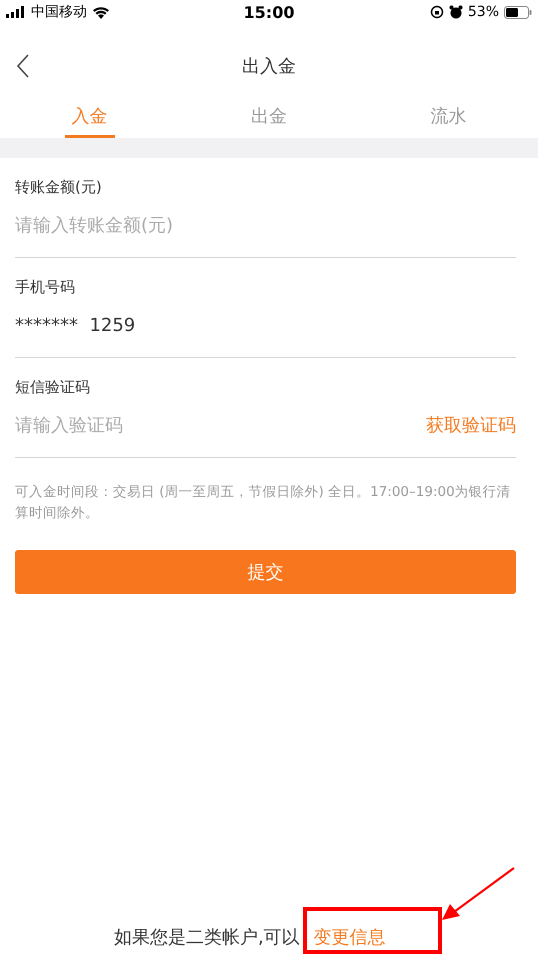 The image size is (538, 957). I want to click on carrier-name: 中国移动, so click(59, 12).